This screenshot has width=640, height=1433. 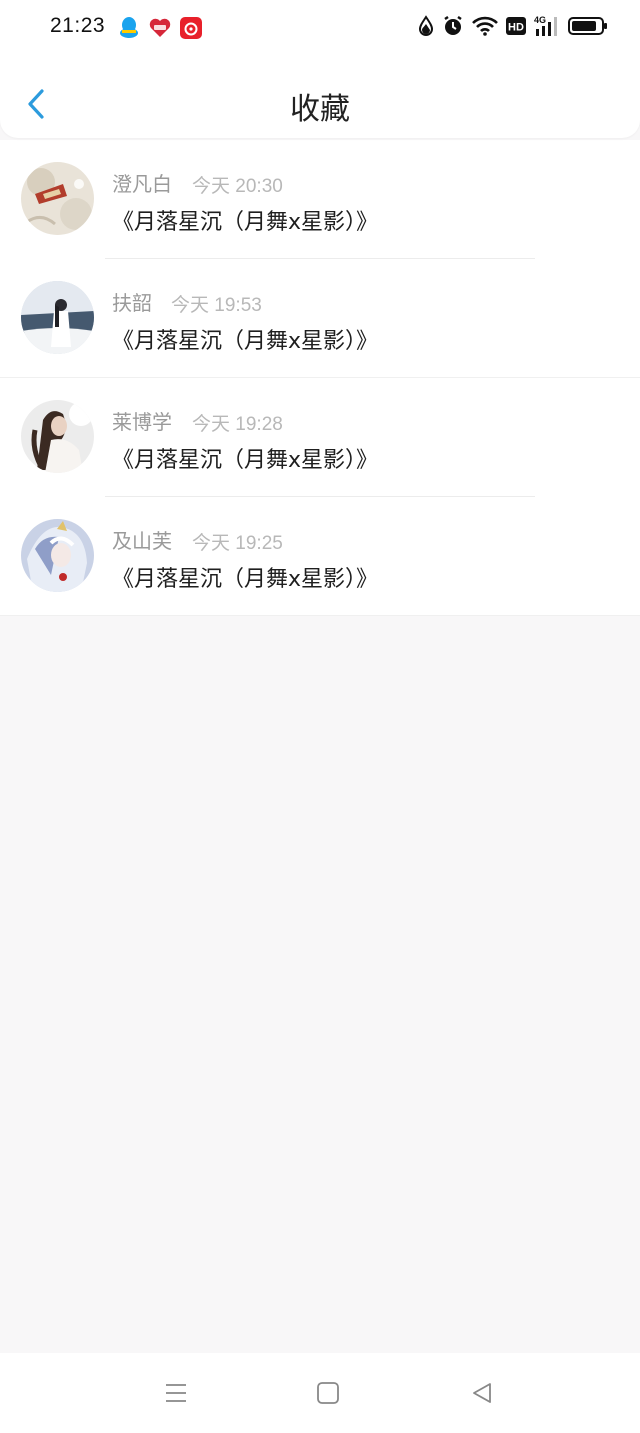 I want to click on home-square-icon, so click(x=328, y=1393).